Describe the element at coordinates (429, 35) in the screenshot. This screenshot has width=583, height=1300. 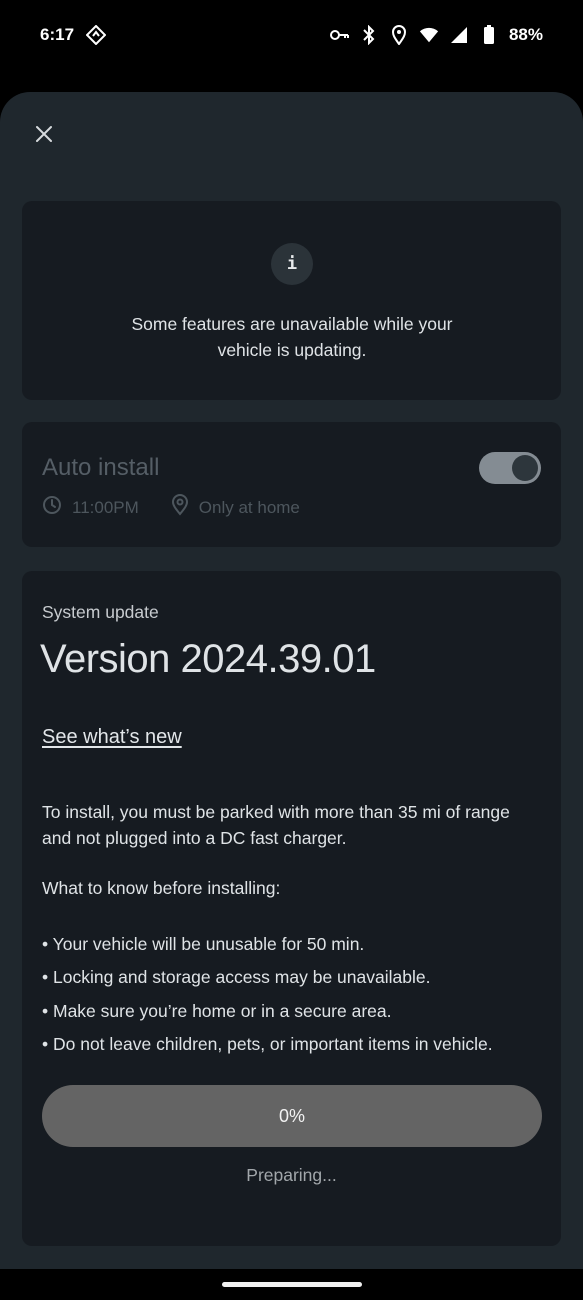
I see `wifi-icon` at that location.